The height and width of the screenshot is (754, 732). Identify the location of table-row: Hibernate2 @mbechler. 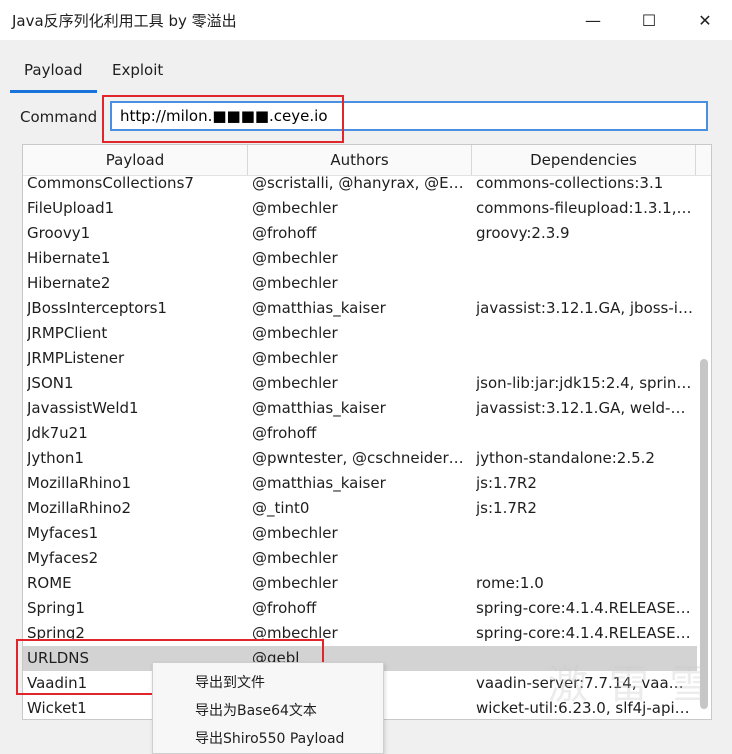
(360, 283).